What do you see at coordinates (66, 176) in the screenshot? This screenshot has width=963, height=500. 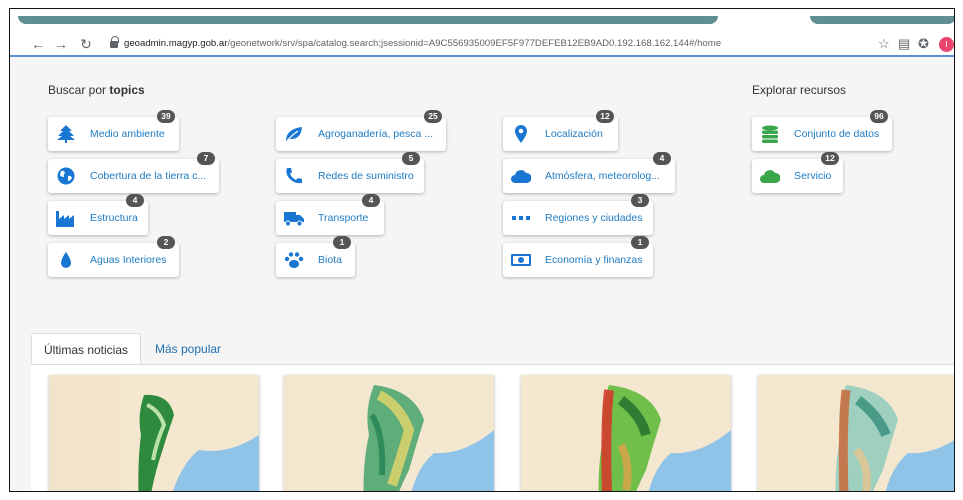 I see `globe-icon` at bounding box center [66, 176].